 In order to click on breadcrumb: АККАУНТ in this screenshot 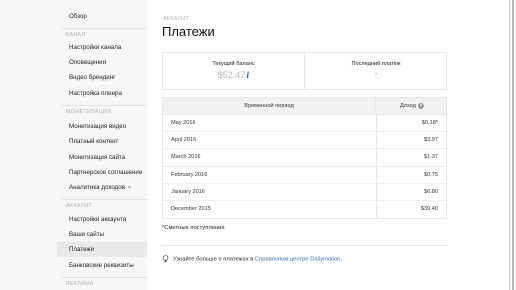, I will do `click(176, 19)`.